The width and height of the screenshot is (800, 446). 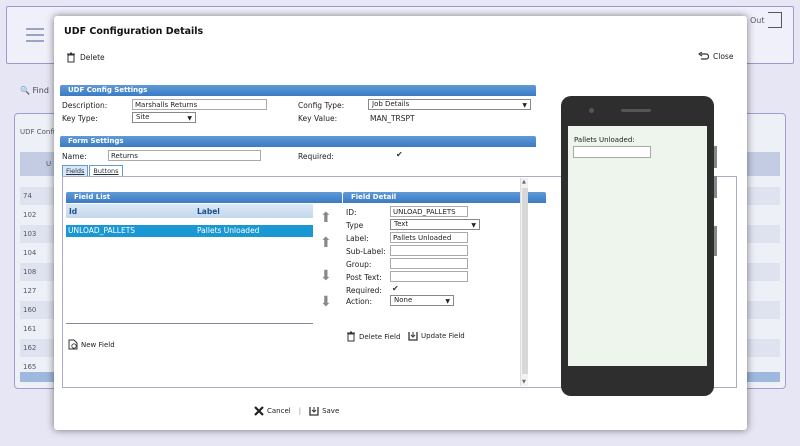 What do you see at coordinates (364, 290) in the screenshot?
I see `fd-required-label: Required:` at bounding box center [364, 290].